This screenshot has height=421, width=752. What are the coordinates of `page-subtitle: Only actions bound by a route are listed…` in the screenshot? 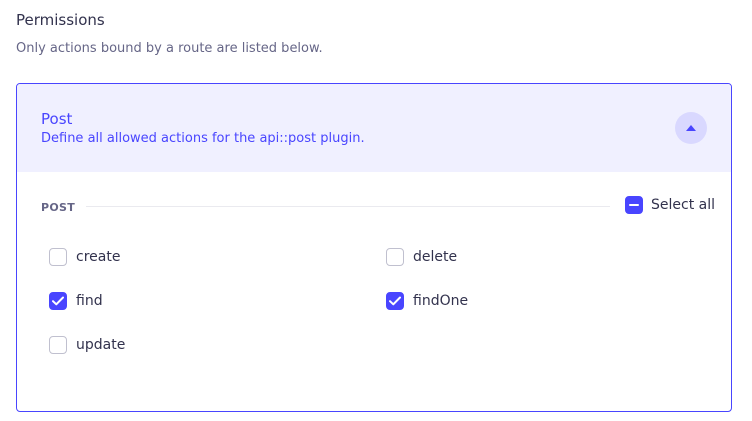 It's located at (169, 48).